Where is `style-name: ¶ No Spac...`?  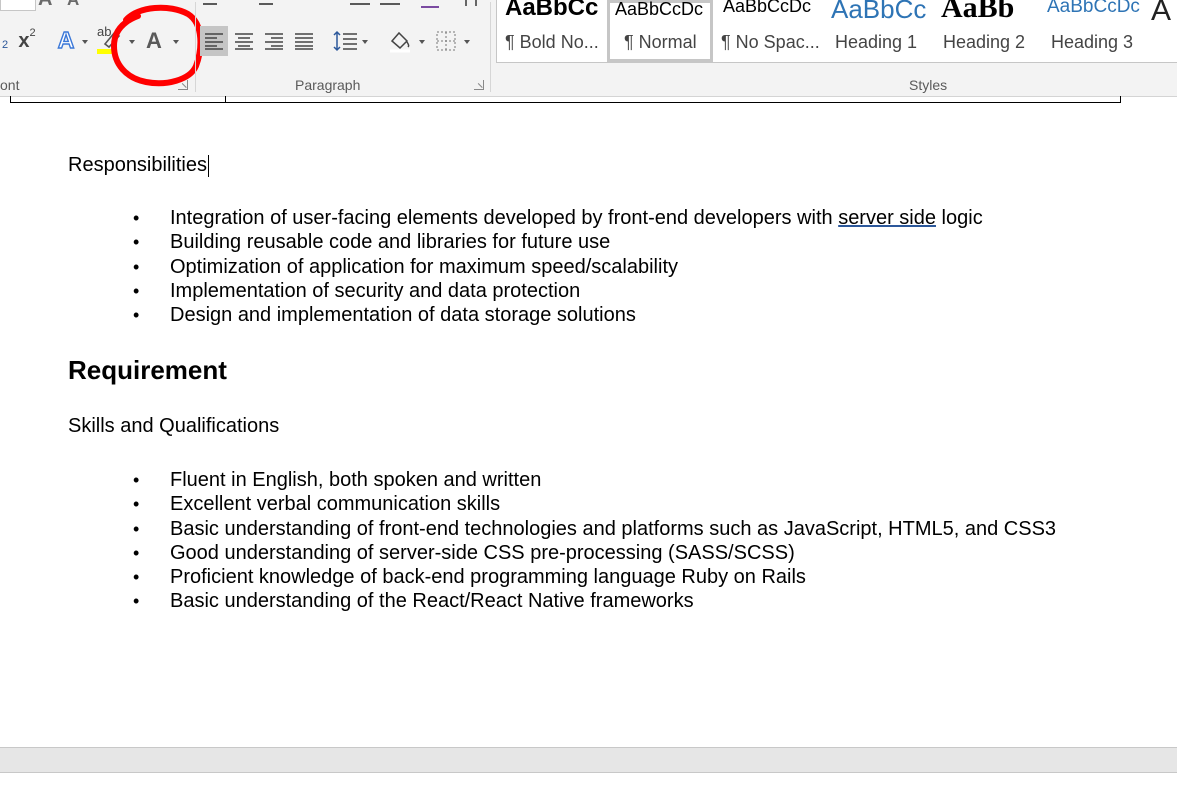
style-name: ¶ No Spac... is located at coordinates (770, 42).